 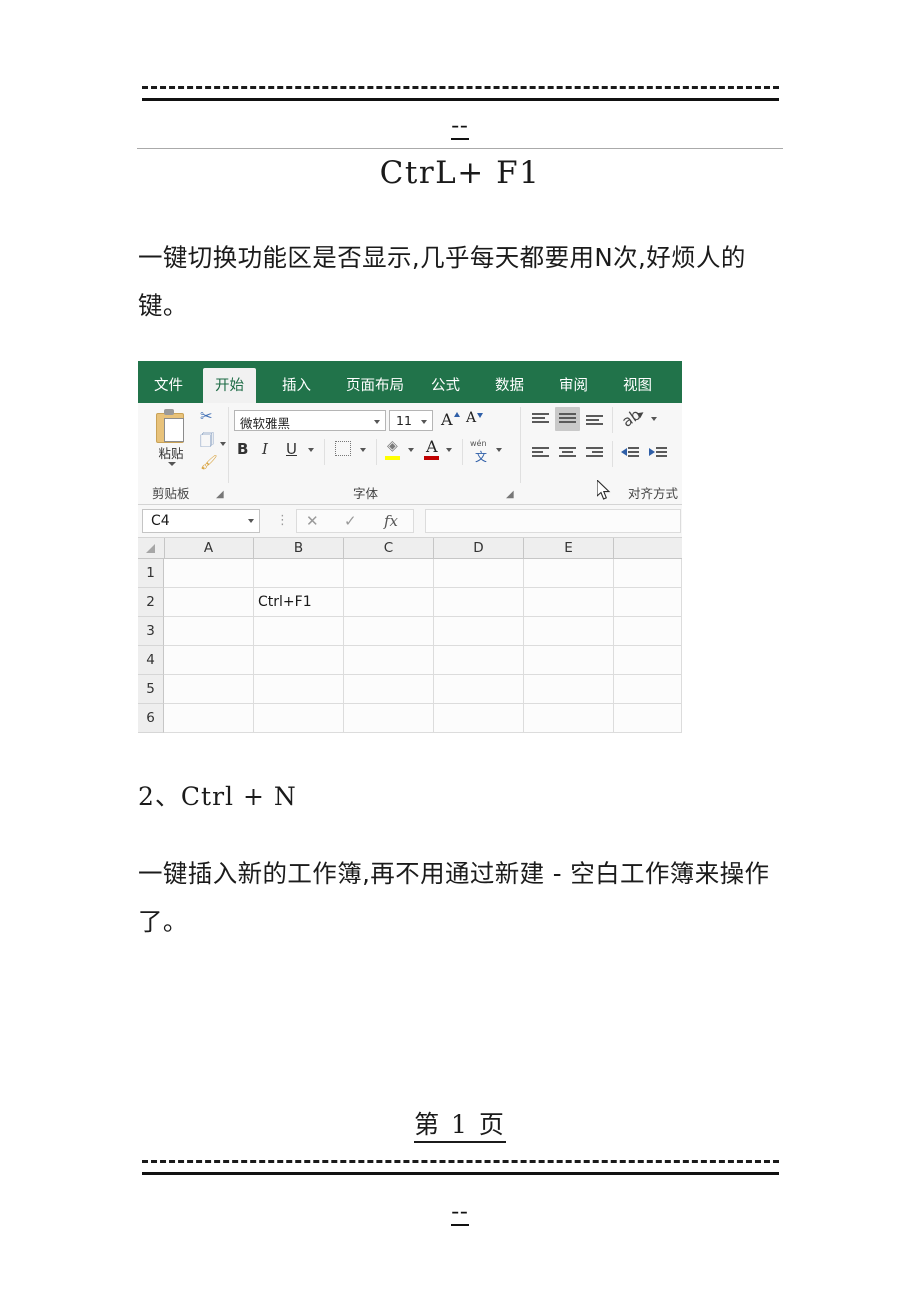 I want to click on cell-f5, so click(x=648, y=689).